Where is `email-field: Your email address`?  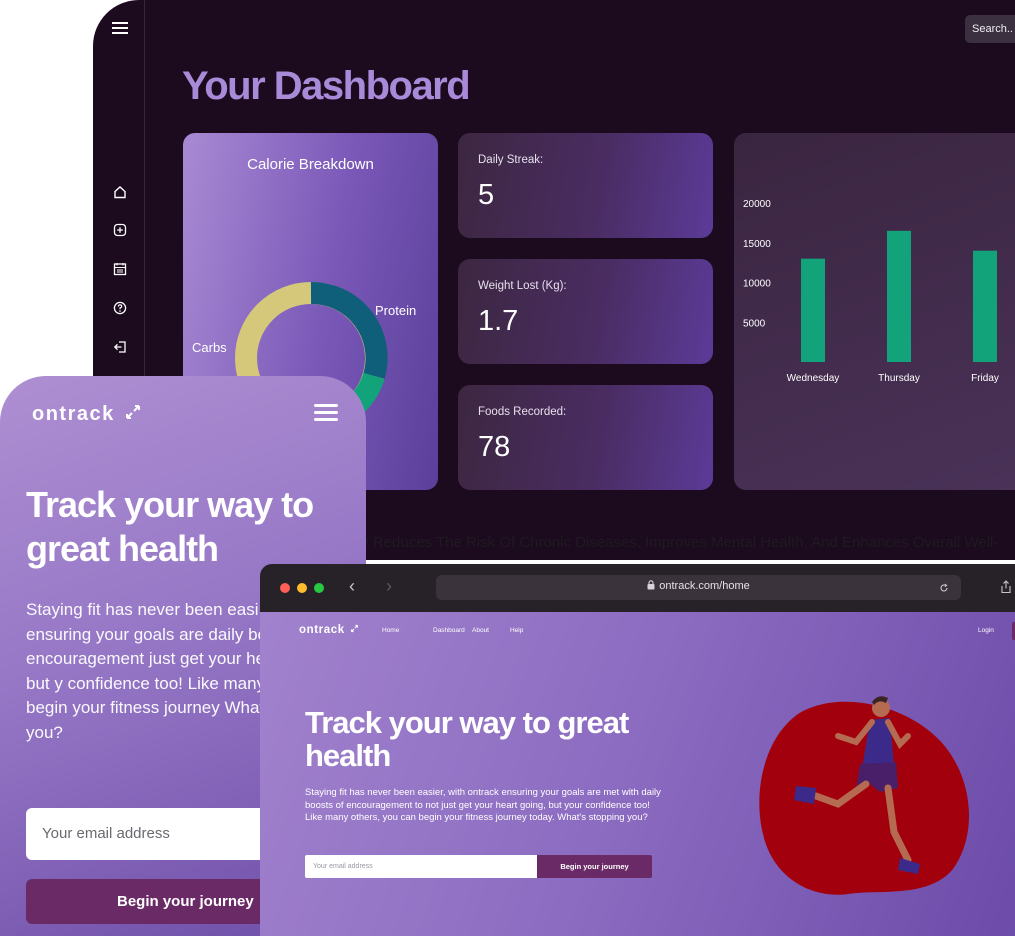
email-field: Your email address is located at coordinates (421, 866).